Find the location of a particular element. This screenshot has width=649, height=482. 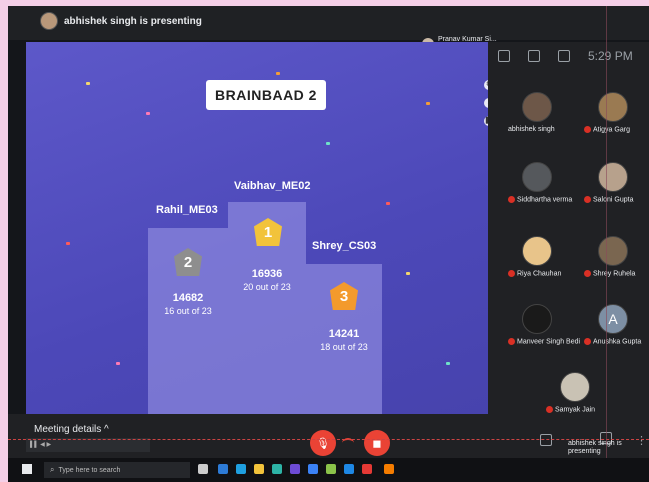

participant-tile: Atigya Garg is located at coordinates (611, 114).